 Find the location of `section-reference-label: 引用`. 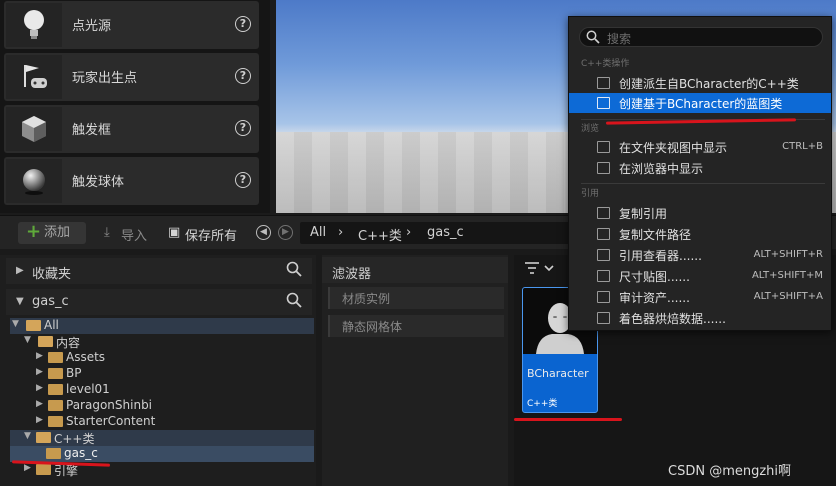

section-reference-label: 引用 is located at coordinates (590, 194).